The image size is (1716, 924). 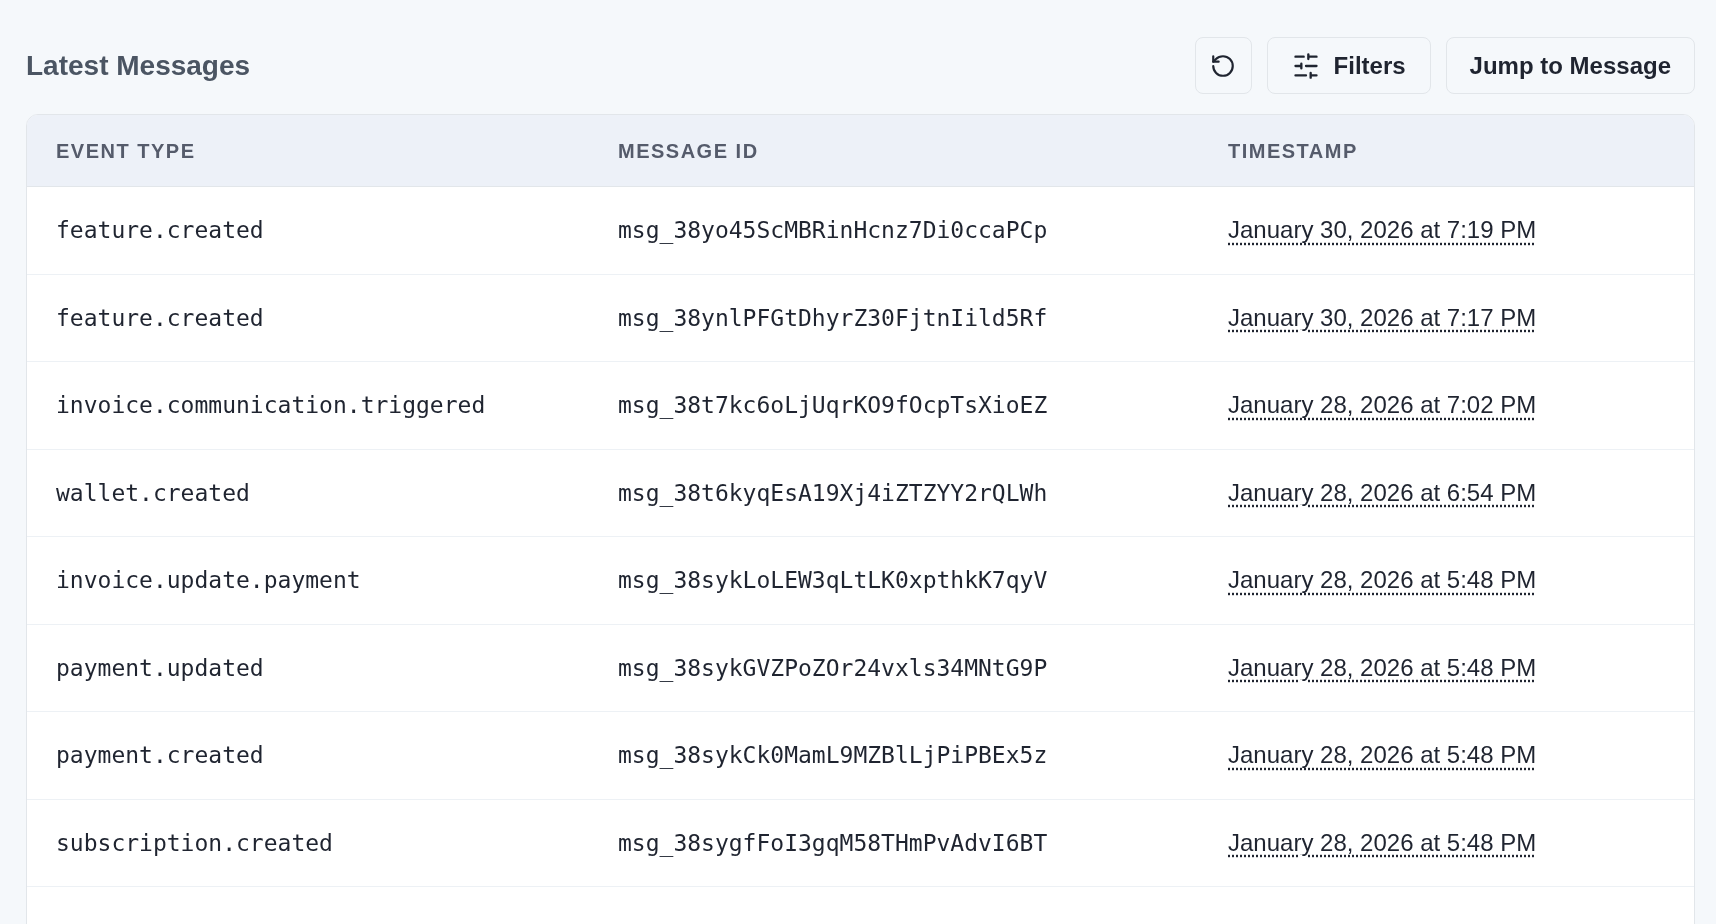 What do you see at coordinates (833, 231) in the screenshot?
I see `message-id-cell-text: msg_38yo45ScMBRinHcnz7Di0ccaPCp` at bounding box center [833, 231].